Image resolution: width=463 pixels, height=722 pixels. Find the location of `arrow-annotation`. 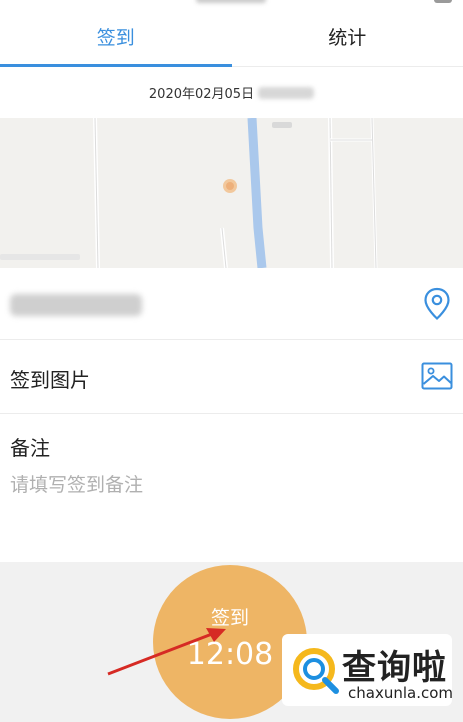

arrow-annotation is located at coordinates (166, 652).